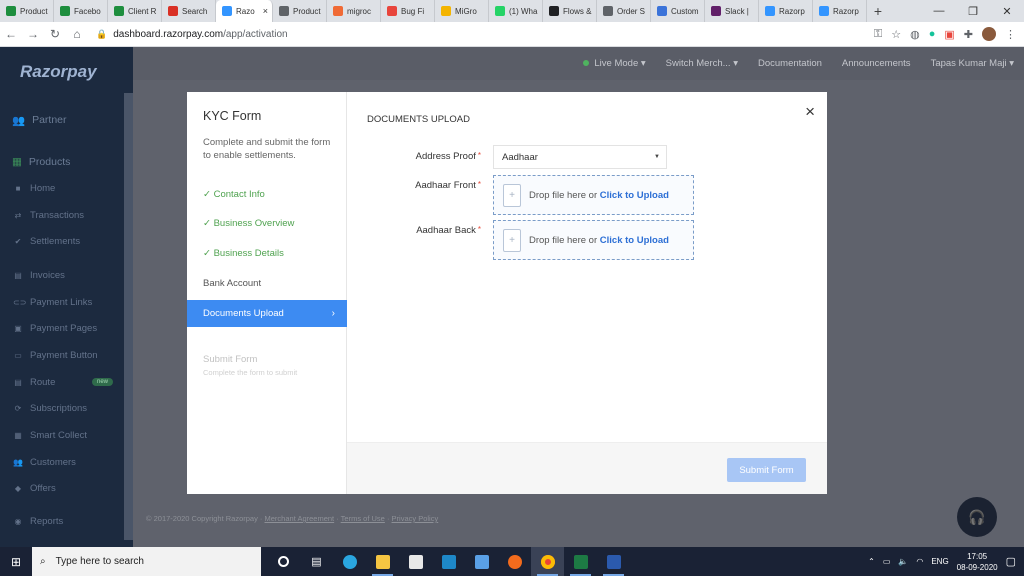  What do you see at coordinates (887, 561) in the screenshot?
I see `battery-icon: ▭` at bounding box center [887, 561].